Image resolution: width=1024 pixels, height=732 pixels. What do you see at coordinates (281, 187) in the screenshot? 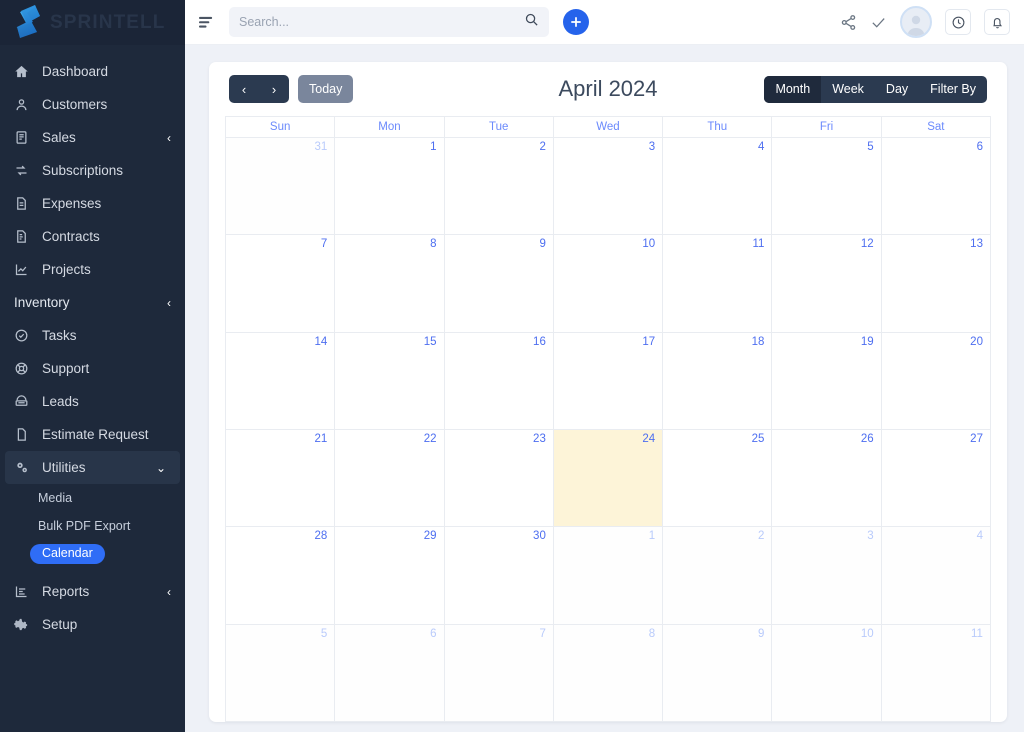
I see `calendar-day-cell: 31` at bounding box center [281, 187].